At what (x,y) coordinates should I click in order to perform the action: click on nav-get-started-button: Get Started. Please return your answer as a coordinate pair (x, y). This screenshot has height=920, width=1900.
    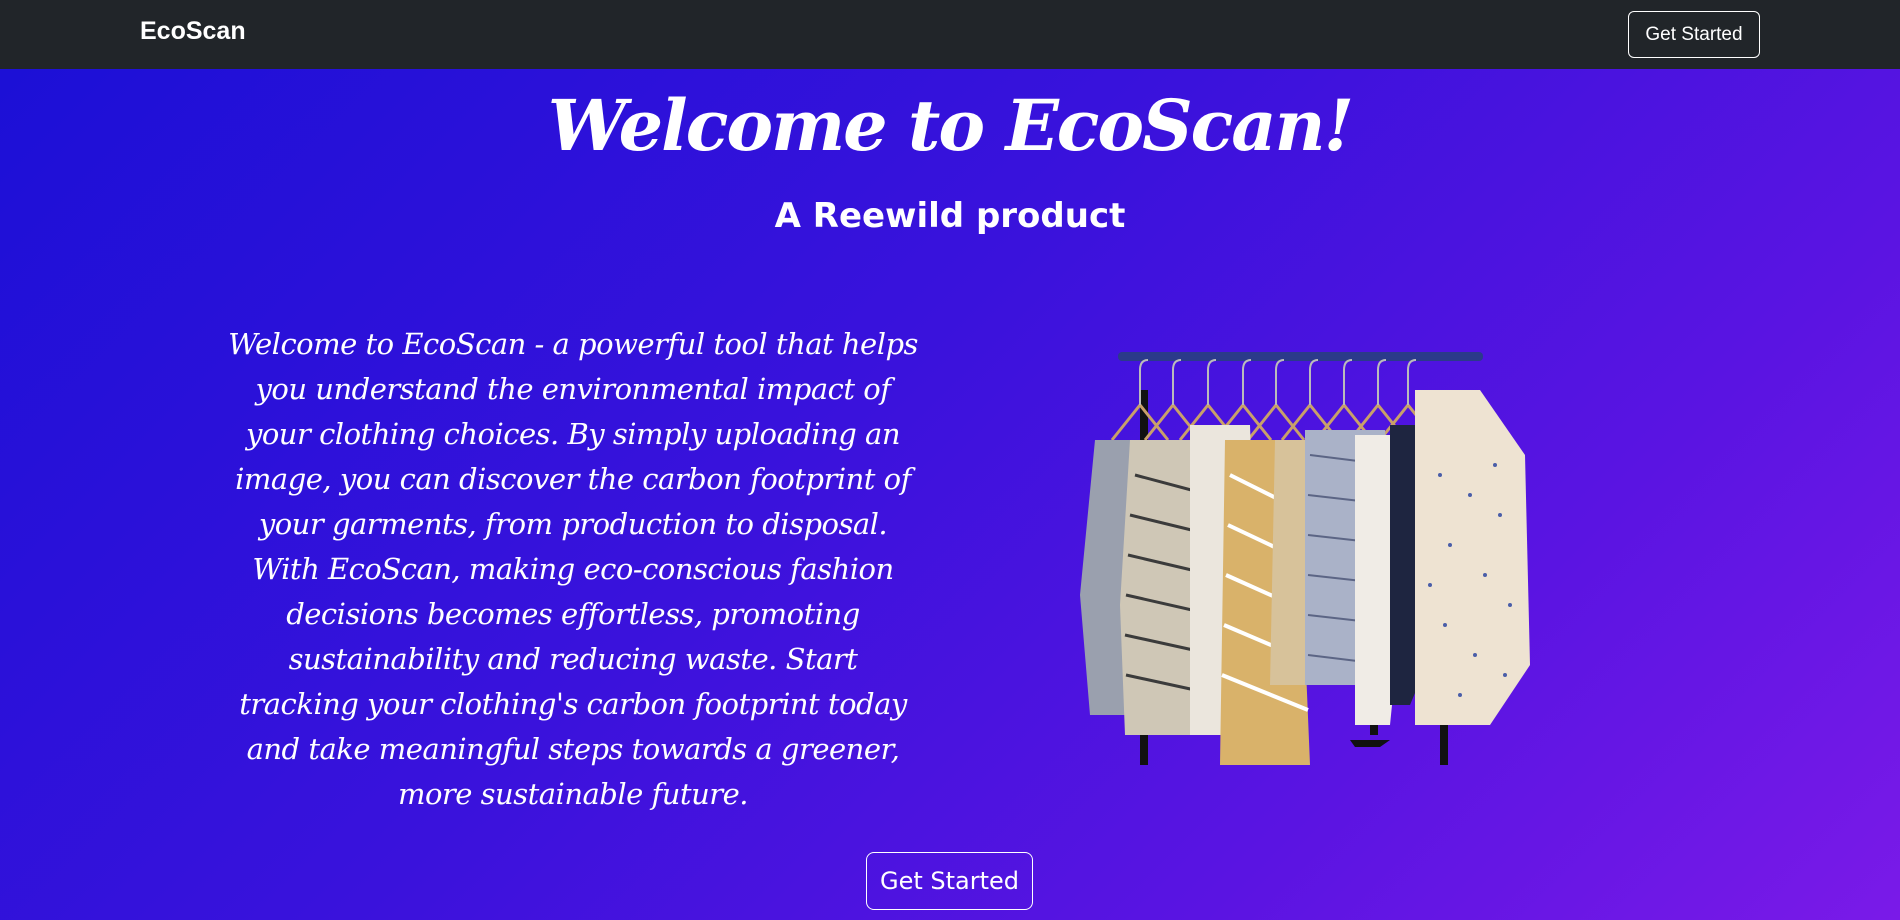
    Looking at the image, I should click on (1694, 34).